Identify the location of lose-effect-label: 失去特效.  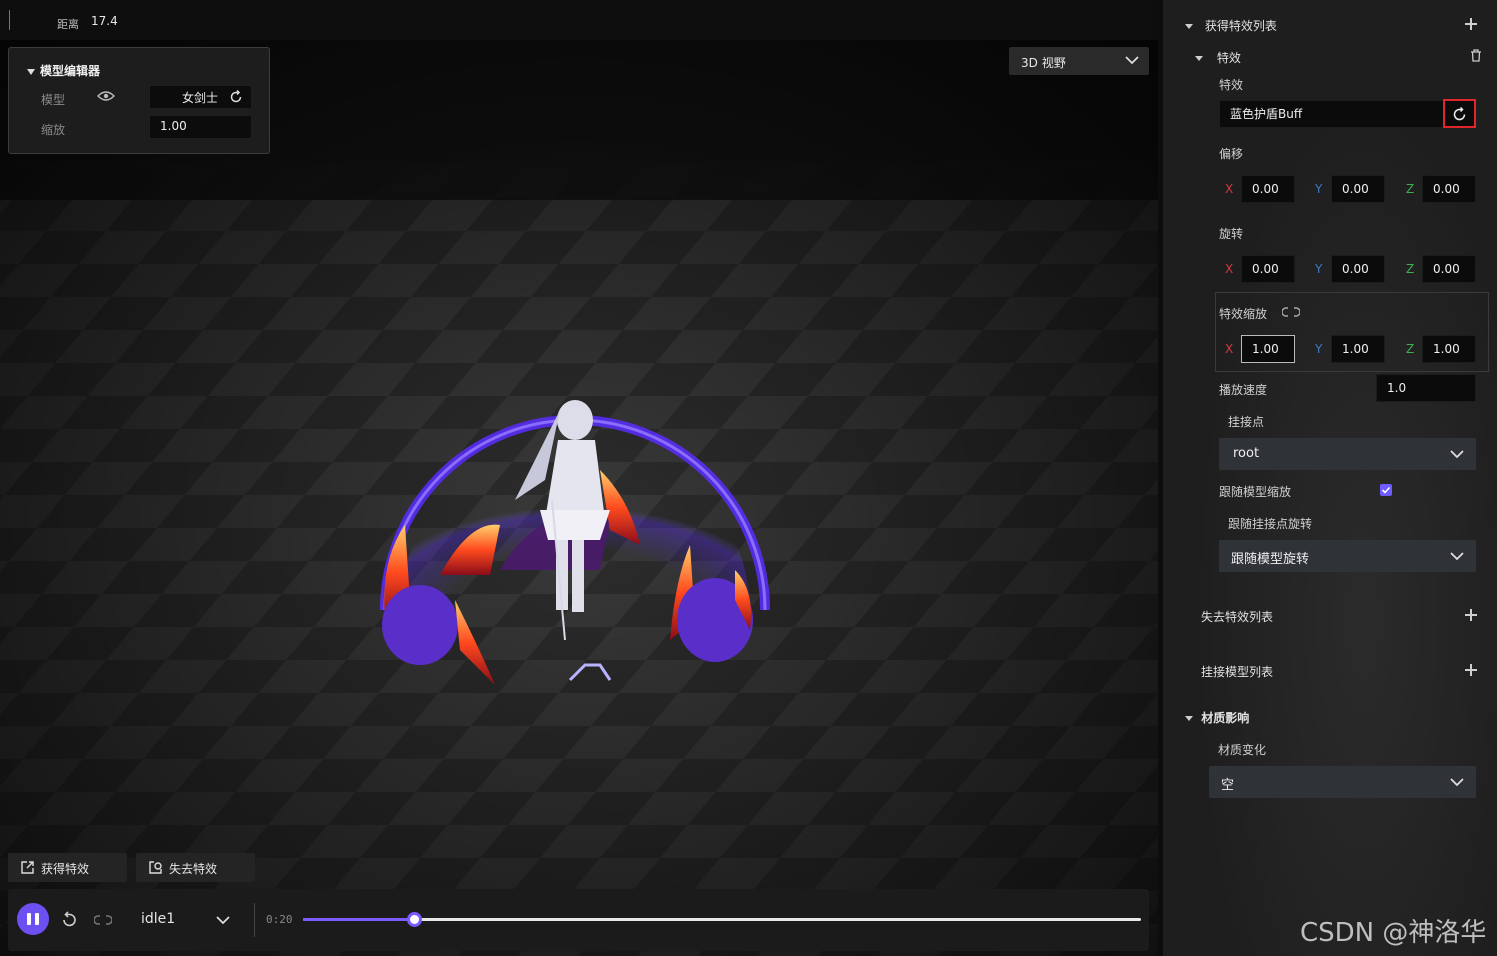
(193, 869).